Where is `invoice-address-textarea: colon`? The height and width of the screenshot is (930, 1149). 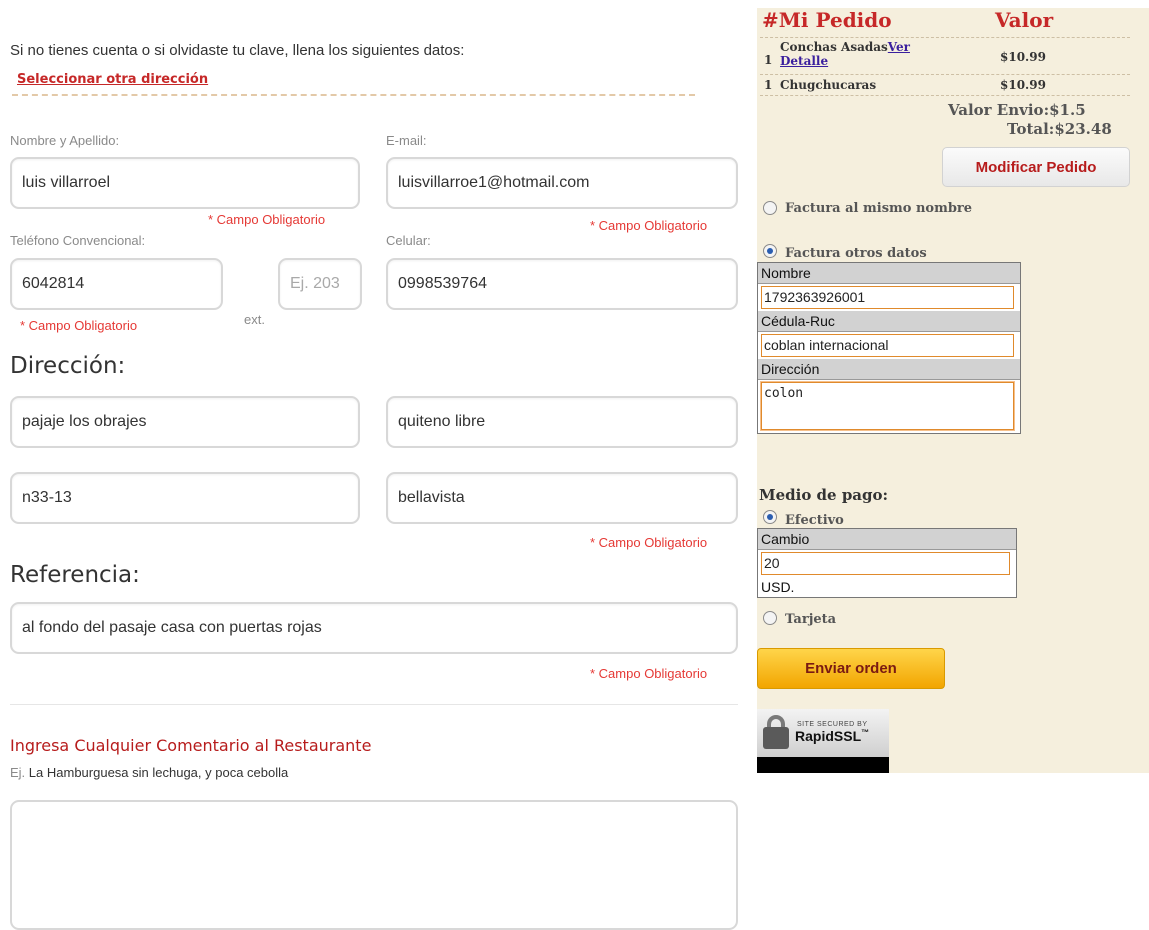
invoice-address-textarea: colon is located at coordinates (887, 406).